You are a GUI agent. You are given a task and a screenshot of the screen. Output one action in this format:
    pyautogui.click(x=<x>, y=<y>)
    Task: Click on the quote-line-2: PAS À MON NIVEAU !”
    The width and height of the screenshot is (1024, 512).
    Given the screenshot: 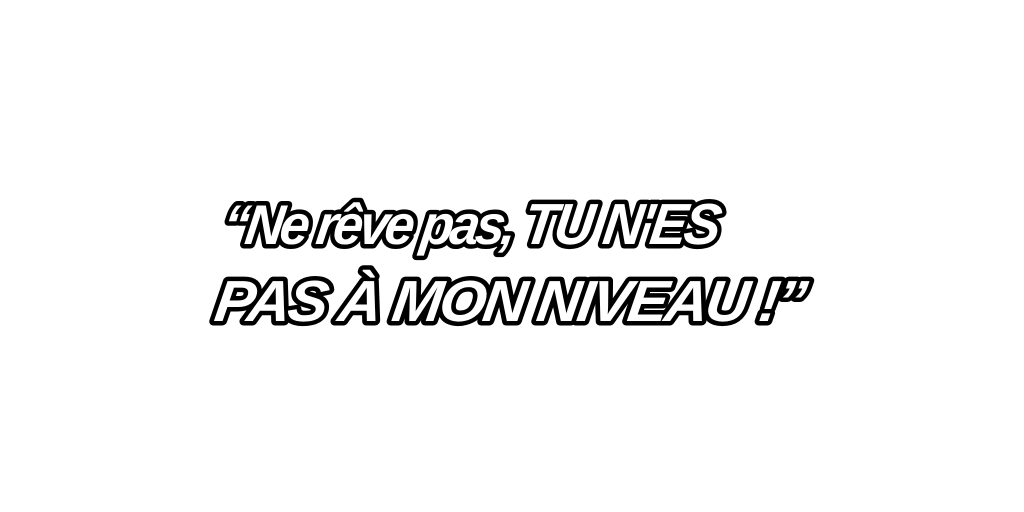 What is the action you would take?
    pyautogui.click(x=511, y=301)
    